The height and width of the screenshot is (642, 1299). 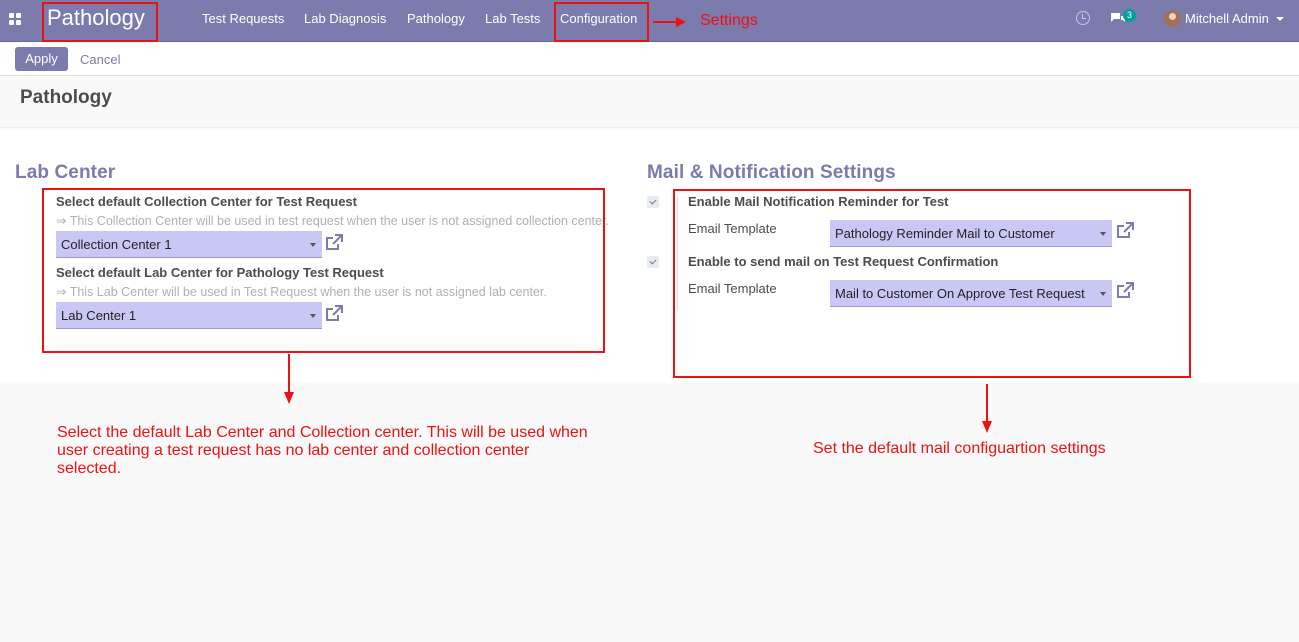 What do you see at coordinates (1083, 18) in the screenshot?
I see `activity-clock-icon` at bounding box center [1083, 18].